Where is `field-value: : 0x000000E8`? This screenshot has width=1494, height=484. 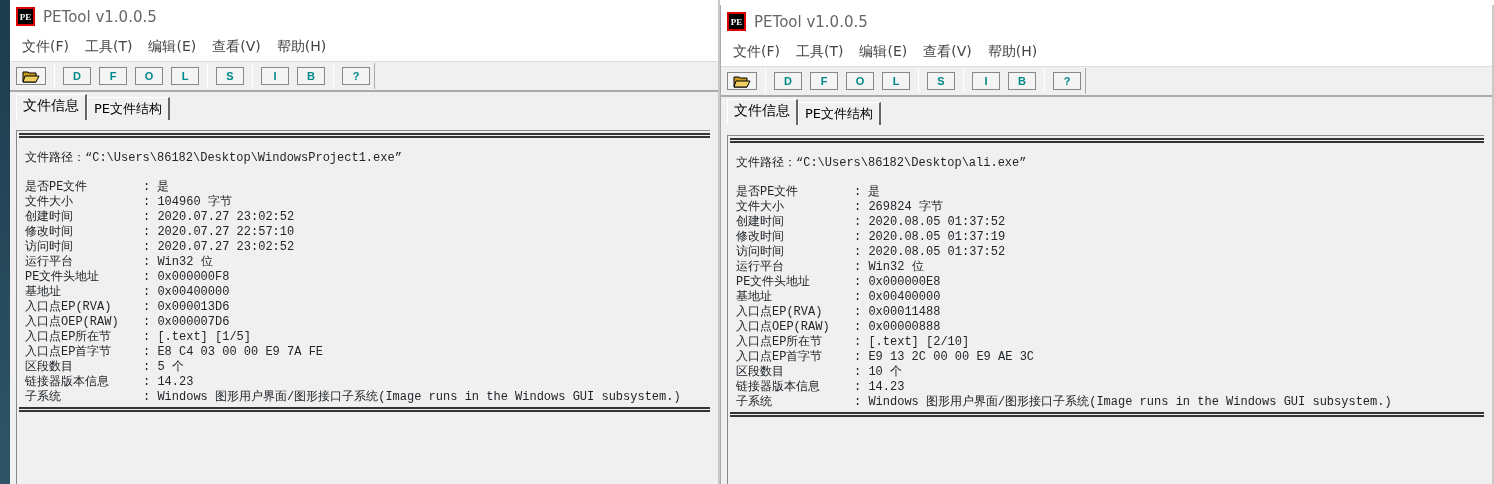 field-value: : 0x000000E8 is located at coordinates (898, 282).